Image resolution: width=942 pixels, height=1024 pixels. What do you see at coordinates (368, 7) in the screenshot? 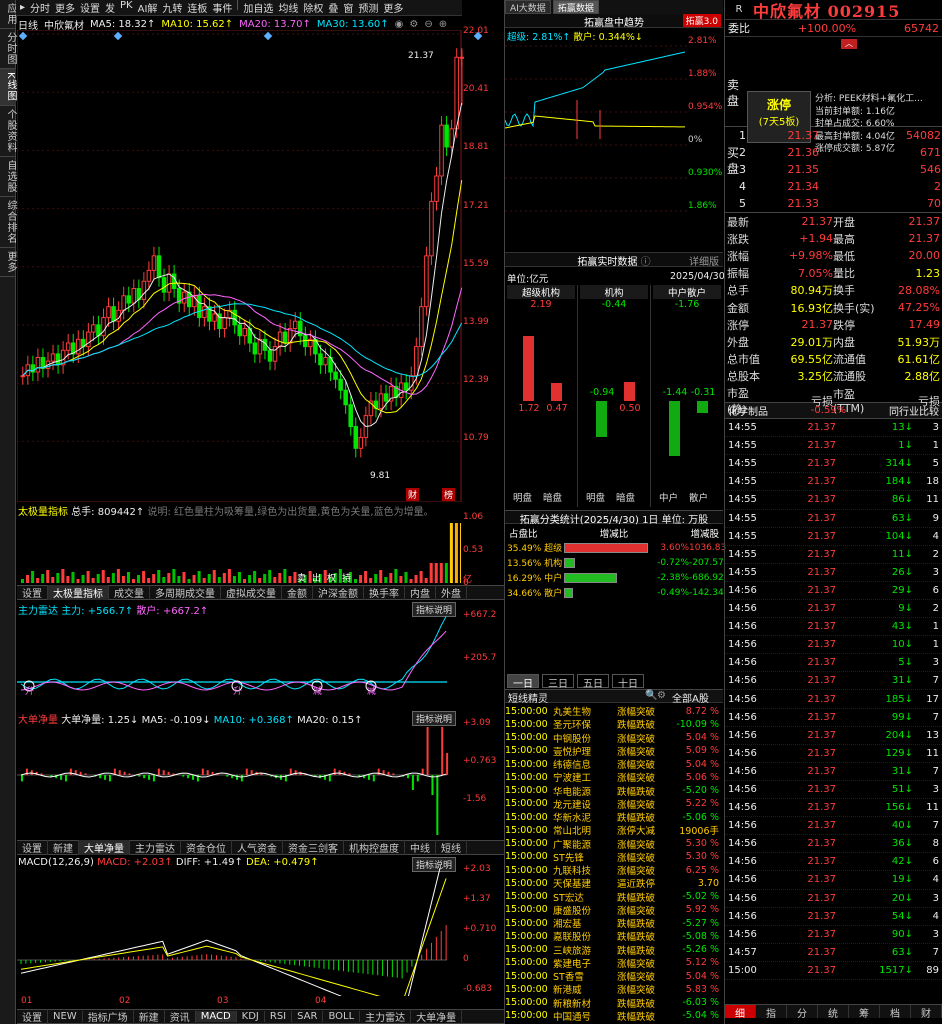
I see `toolbar-item-14: 预测` at bounding box center [368, 7].